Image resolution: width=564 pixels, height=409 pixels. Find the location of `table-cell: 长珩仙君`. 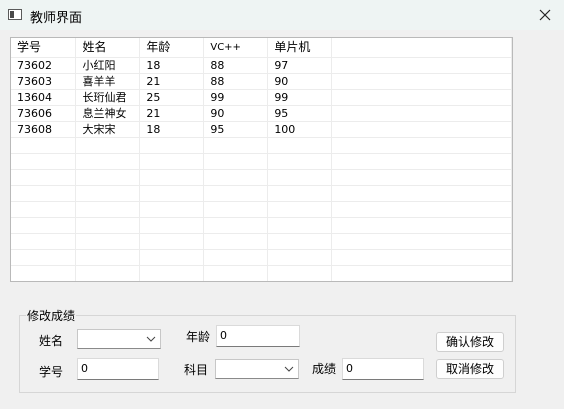

table-cell: 长珩仙君 is located at coordinates (108, 97).